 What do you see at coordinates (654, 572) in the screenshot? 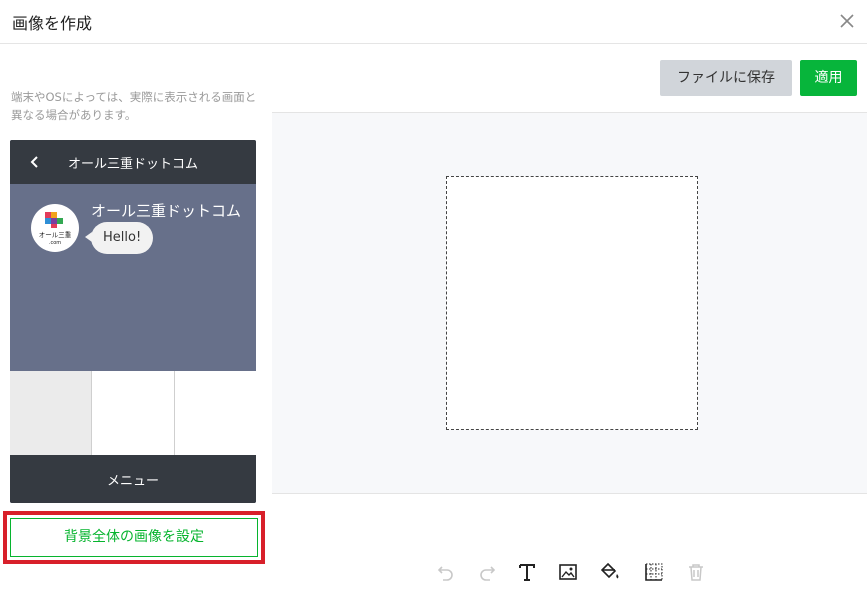
I see `grid-icon` at bounding box center [654, 572].